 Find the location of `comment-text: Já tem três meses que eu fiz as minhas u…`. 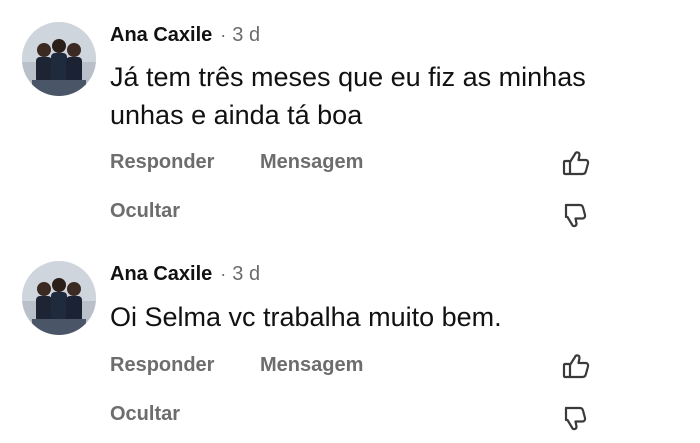

comment-text: Já tem três meses que eu fiz as minhas u… is located at coordinates (348, 96).